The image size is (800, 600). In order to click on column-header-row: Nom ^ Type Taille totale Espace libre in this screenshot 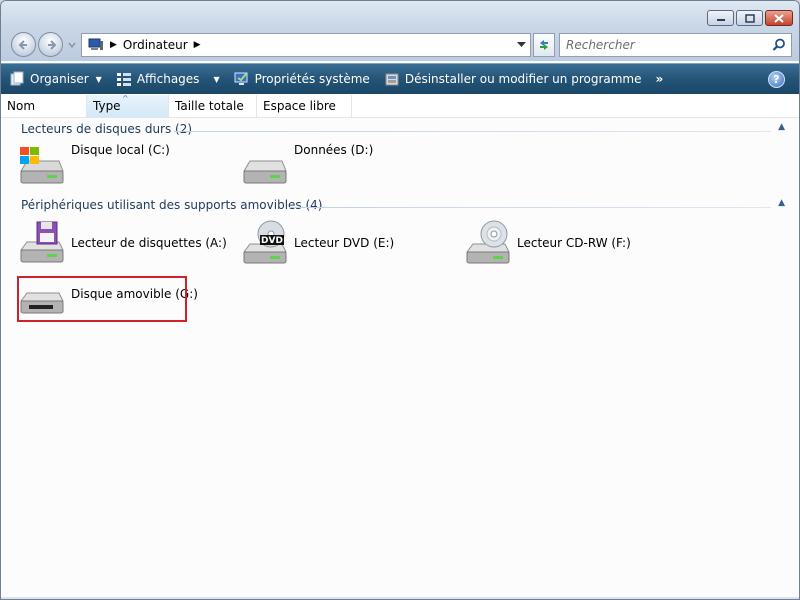, I will do `click(400, 106)`.